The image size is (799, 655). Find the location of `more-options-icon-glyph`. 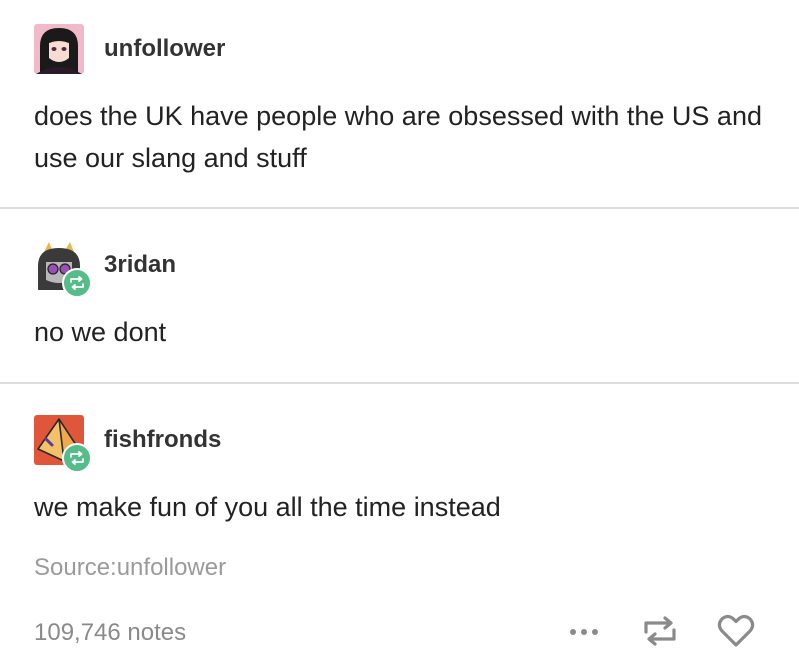

more-options-icon-glyph is located at coordinates (584, 632).